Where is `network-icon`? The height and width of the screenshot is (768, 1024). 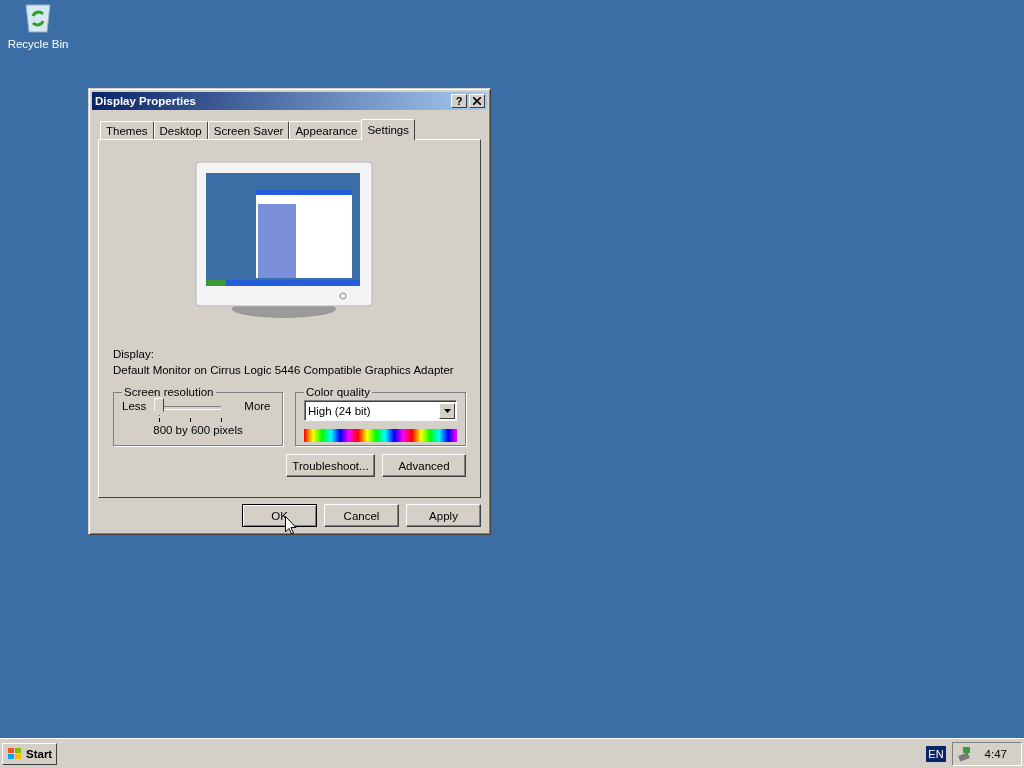 network-icon is located at coordinates (964, 753).